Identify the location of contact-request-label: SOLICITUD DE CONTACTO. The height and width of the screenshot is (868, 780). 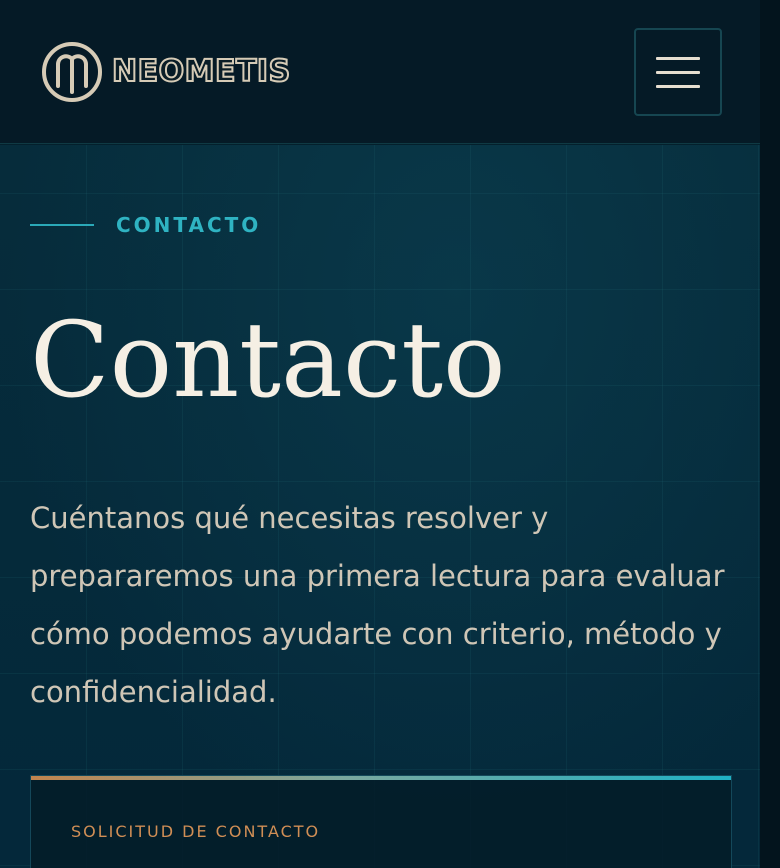
(196, 831).